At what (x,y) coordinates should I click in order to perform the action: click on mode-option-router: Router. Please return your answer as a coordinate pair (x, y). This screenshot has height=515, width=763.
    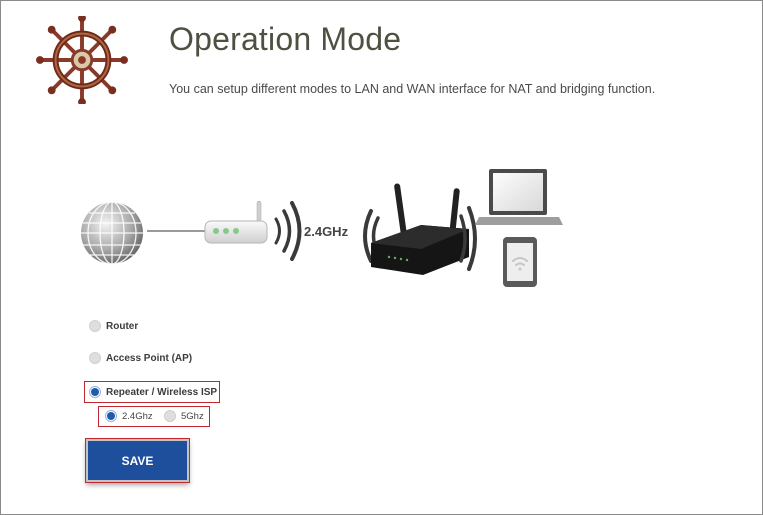
    Looking at the image, I should click on (113, 326).